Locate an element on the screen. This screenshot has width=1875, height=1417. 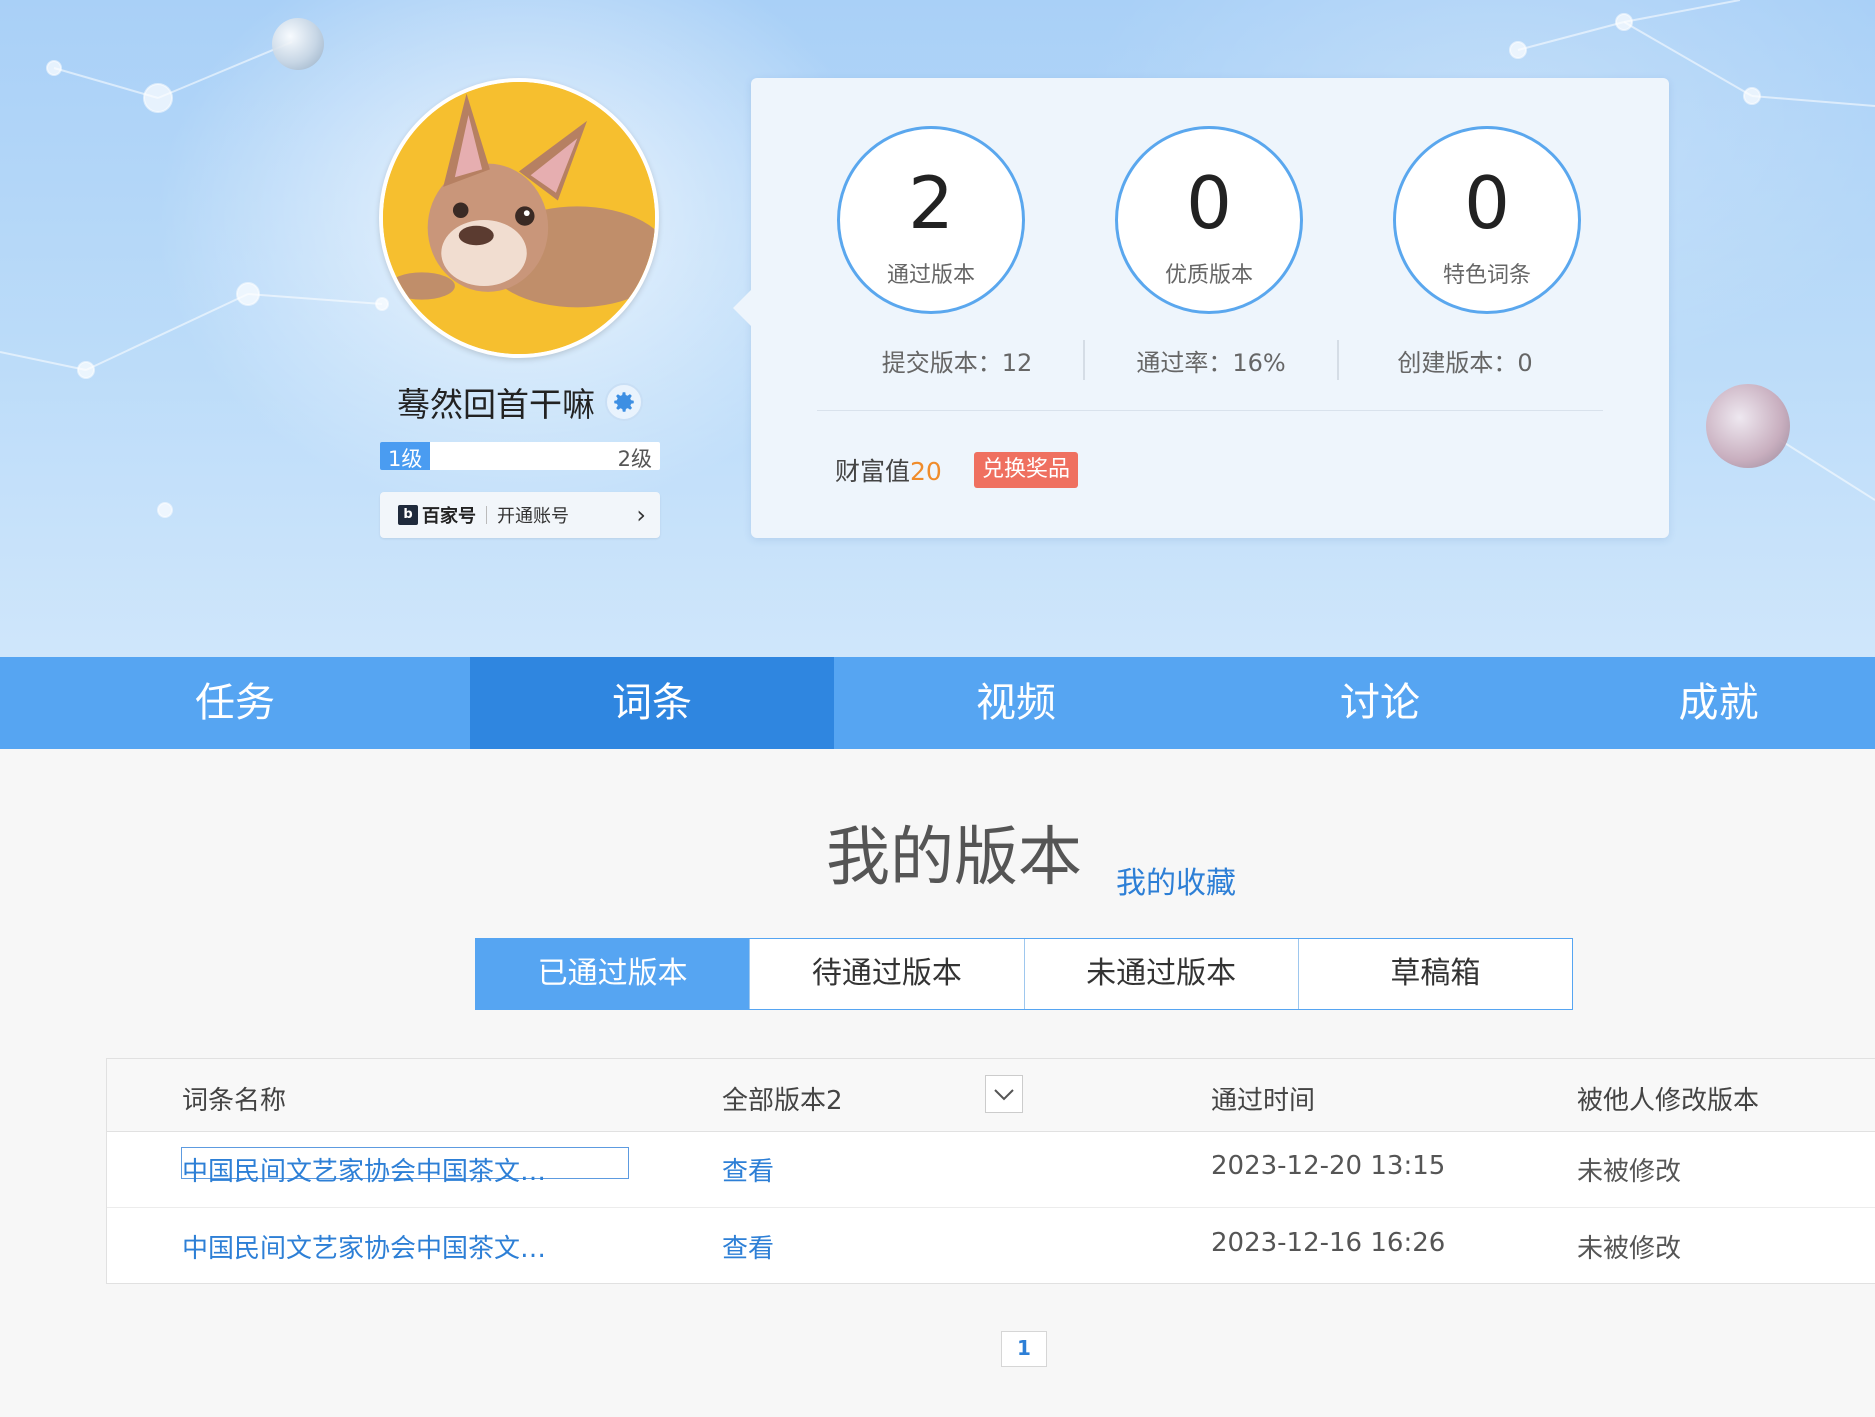
stat-label: 优质版本 is located at coordinates (1208, 275).